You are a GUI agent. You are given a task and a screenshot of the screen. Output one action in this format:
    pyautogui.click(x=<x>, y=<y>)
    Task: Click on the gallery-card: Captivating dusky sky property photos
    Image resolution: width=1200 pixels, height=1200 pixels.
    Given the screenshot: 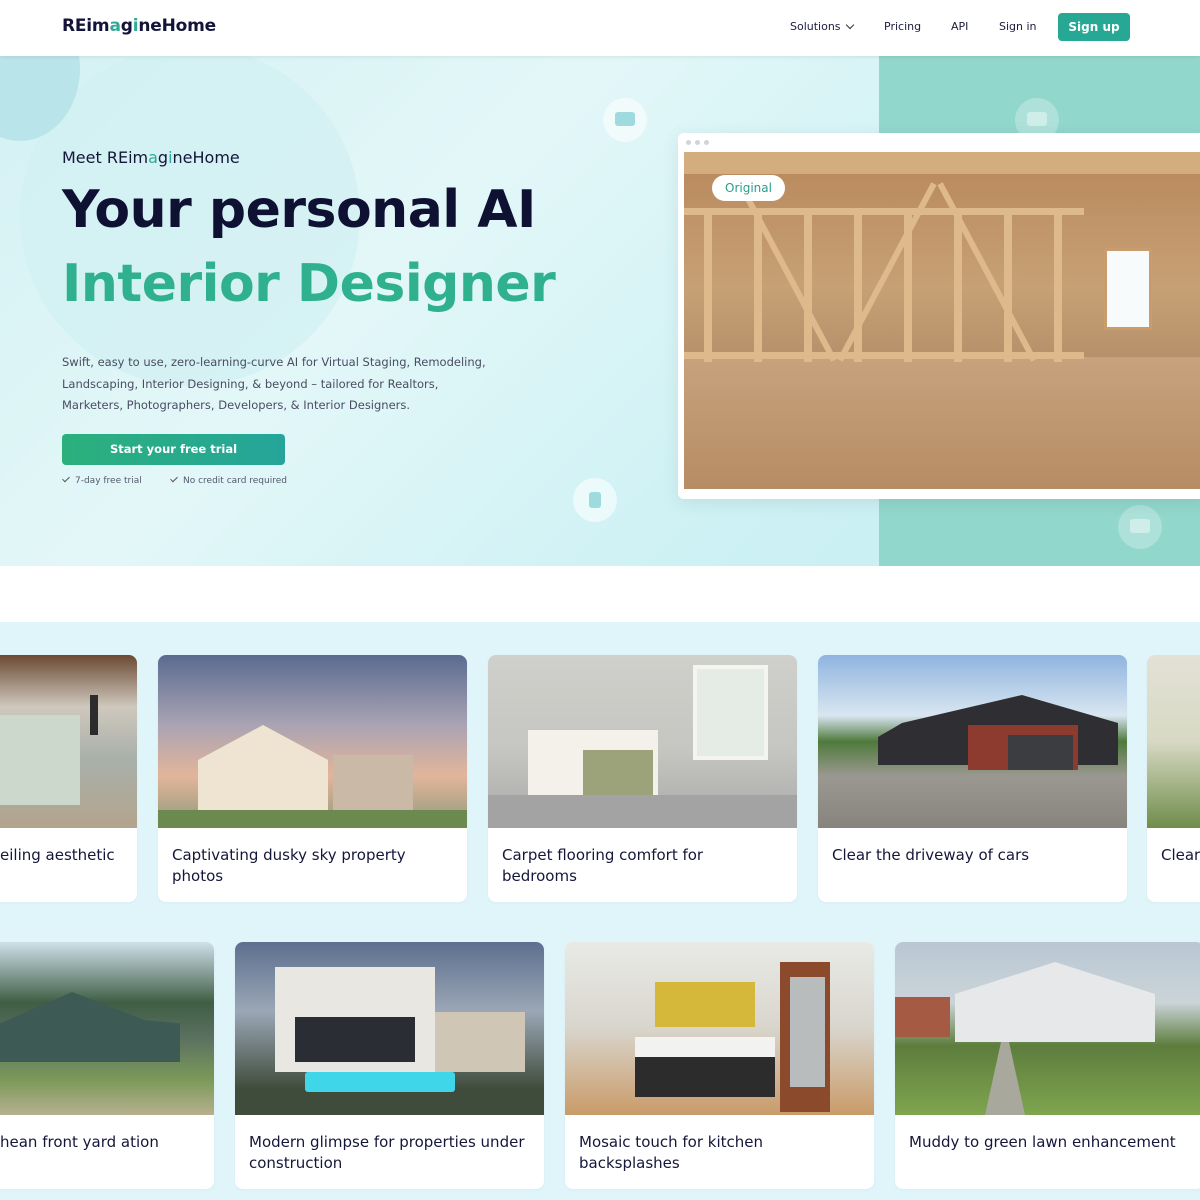 What is the action you would take?
    pyautogui.click(x=312, y=778)
    